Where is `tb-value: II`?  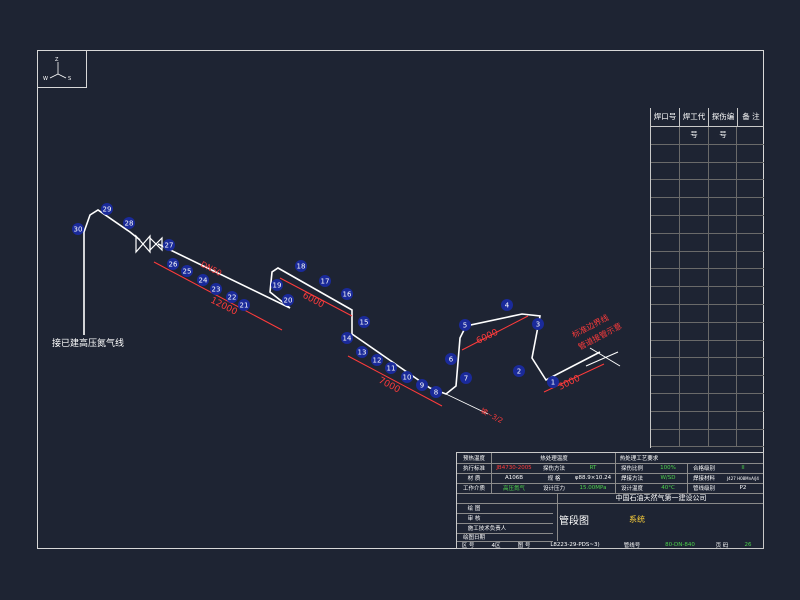
tb-value: II is located at coordinates (743, 468).